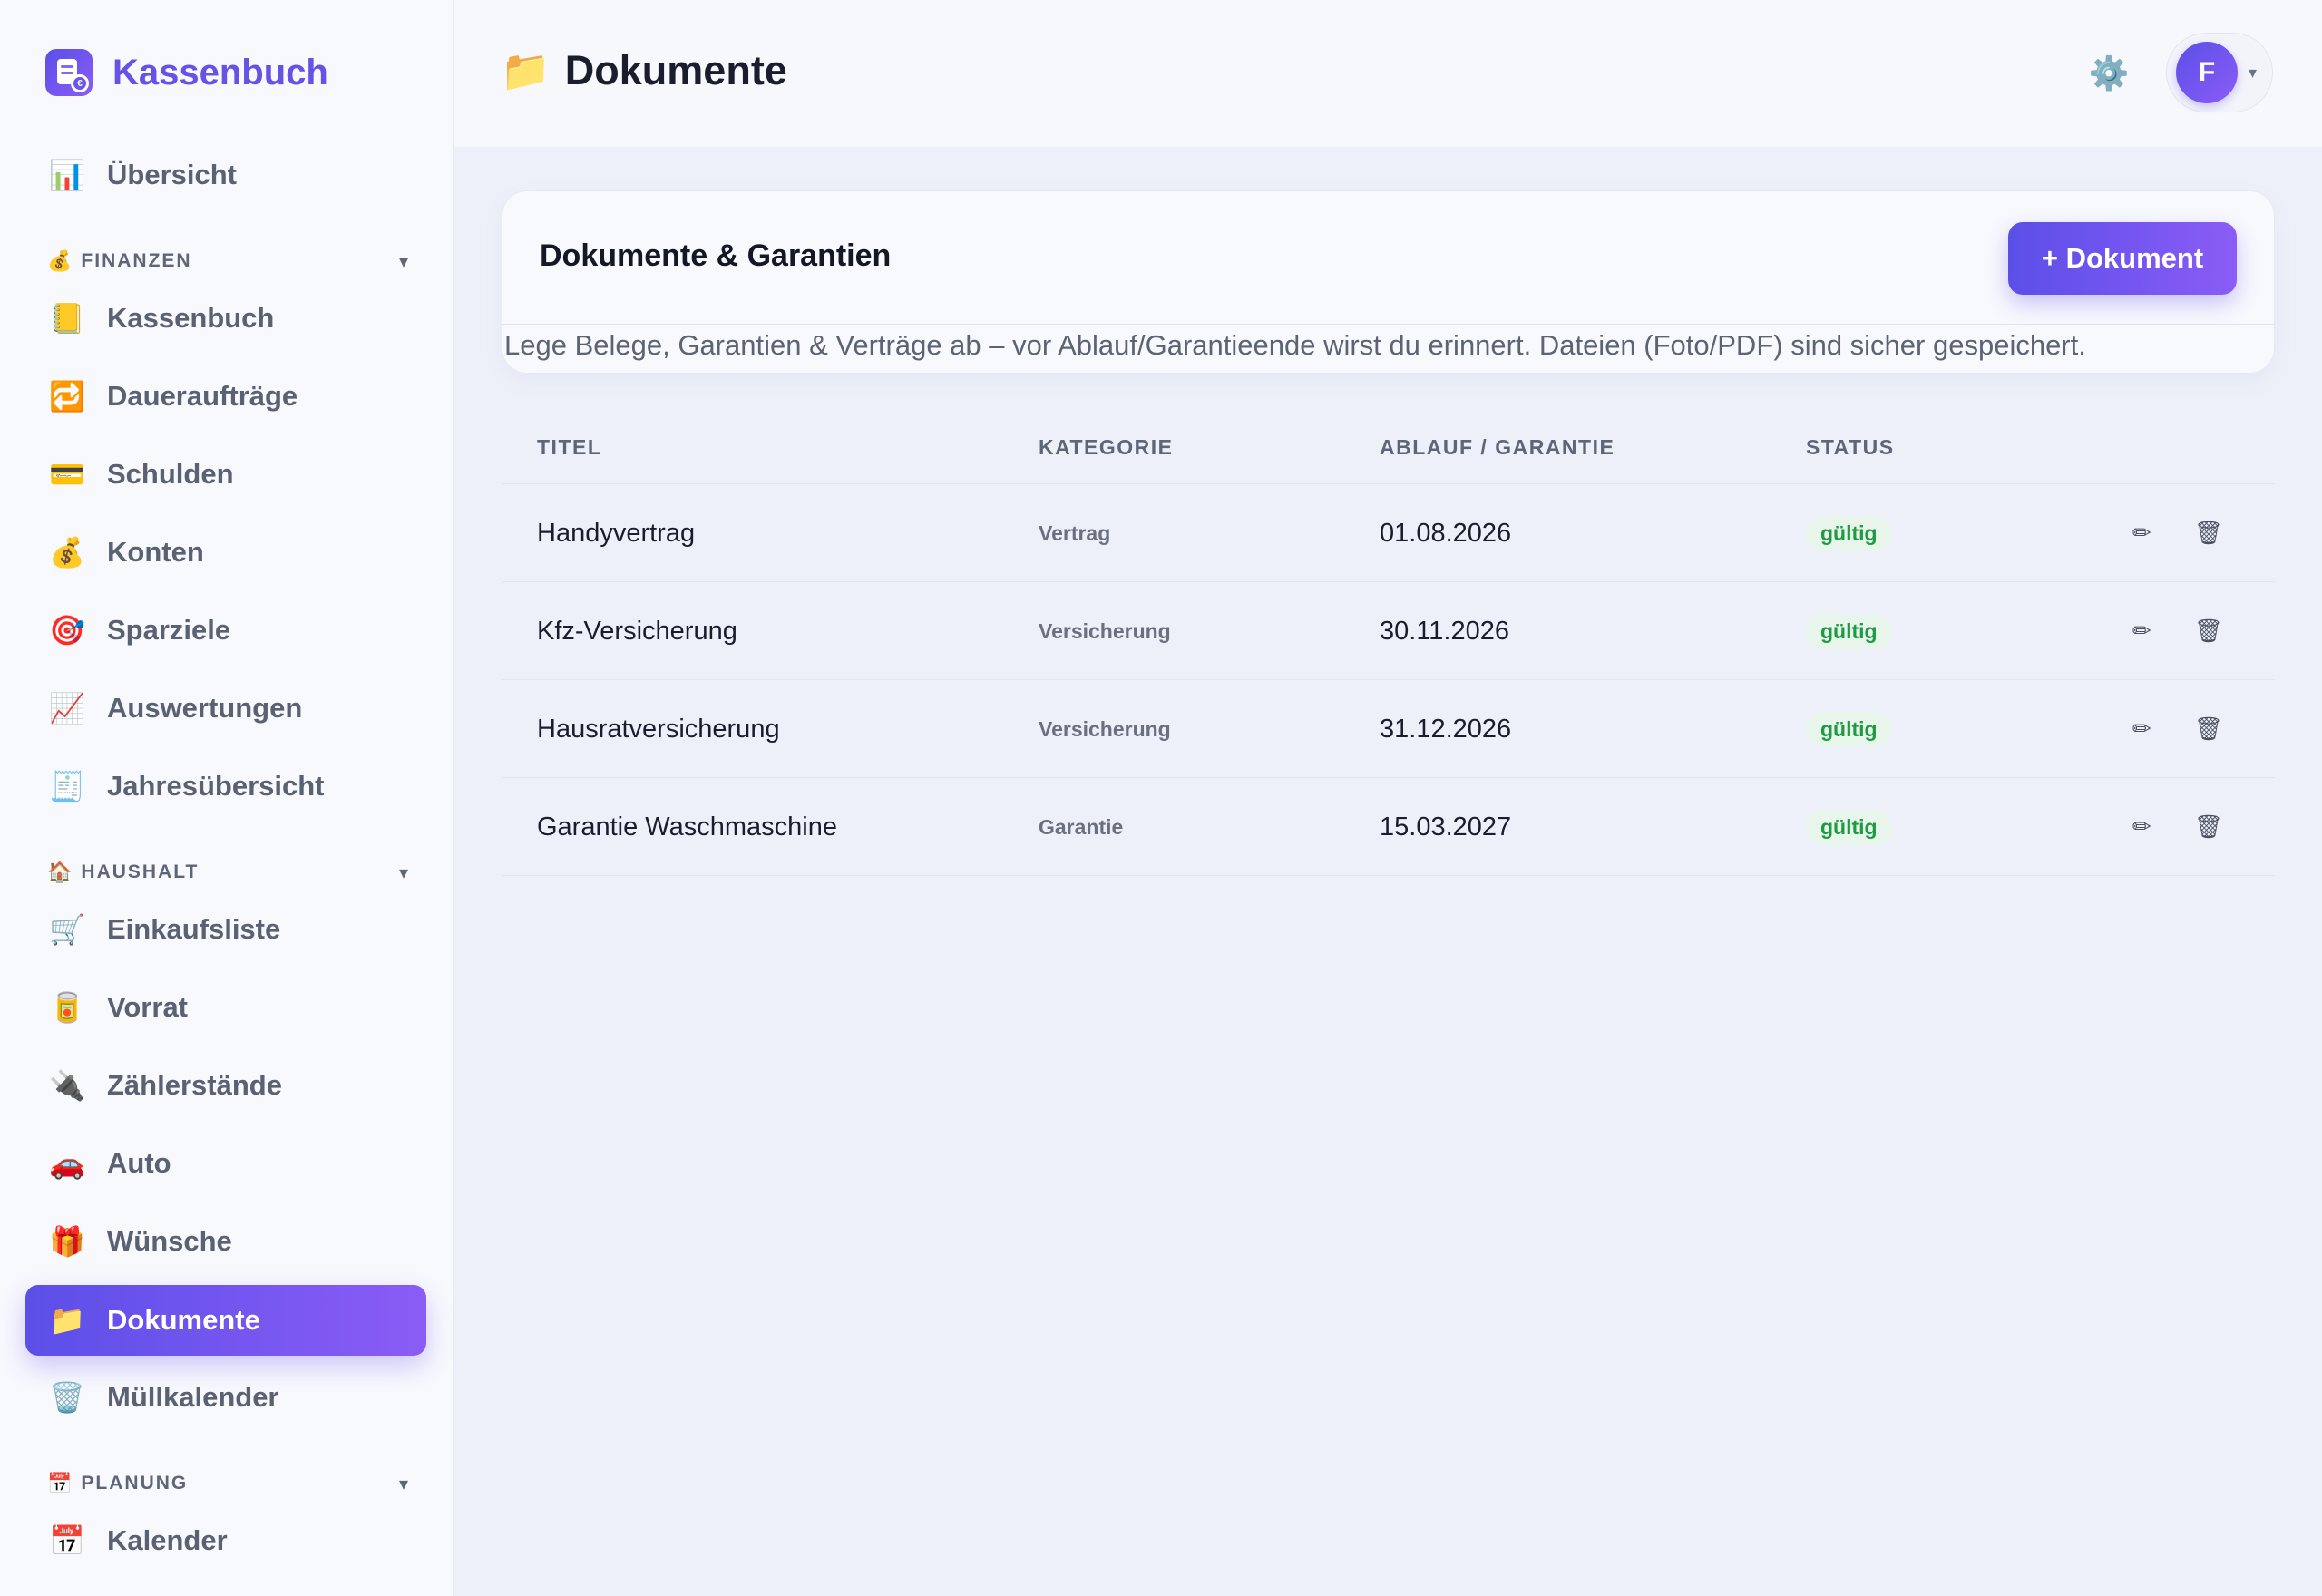 Image resolution: width=2322 pixels, height=1596 pixels. Describe the element at coordinates (67, 1007) in the screenshot. I see `canned-food-icon: 🥫` at that location.